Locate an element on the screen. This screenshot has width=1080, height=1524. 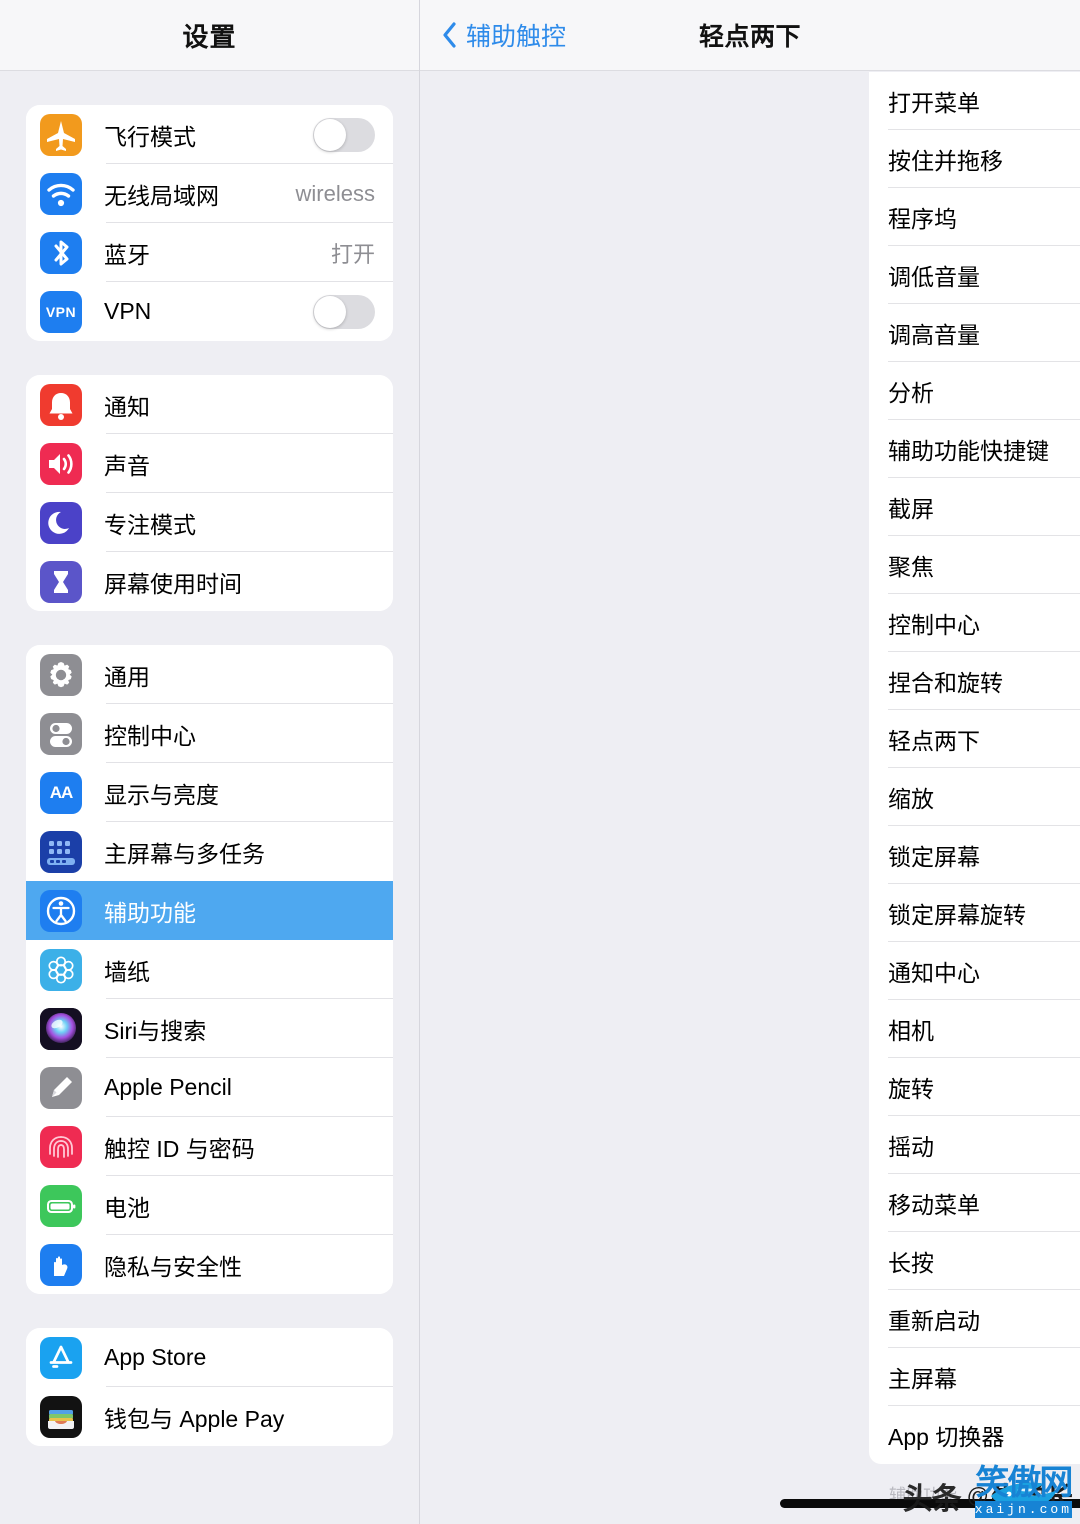
sidebar-item-system-10: 隐私与安全性 is located at coordinates (209, 1264).